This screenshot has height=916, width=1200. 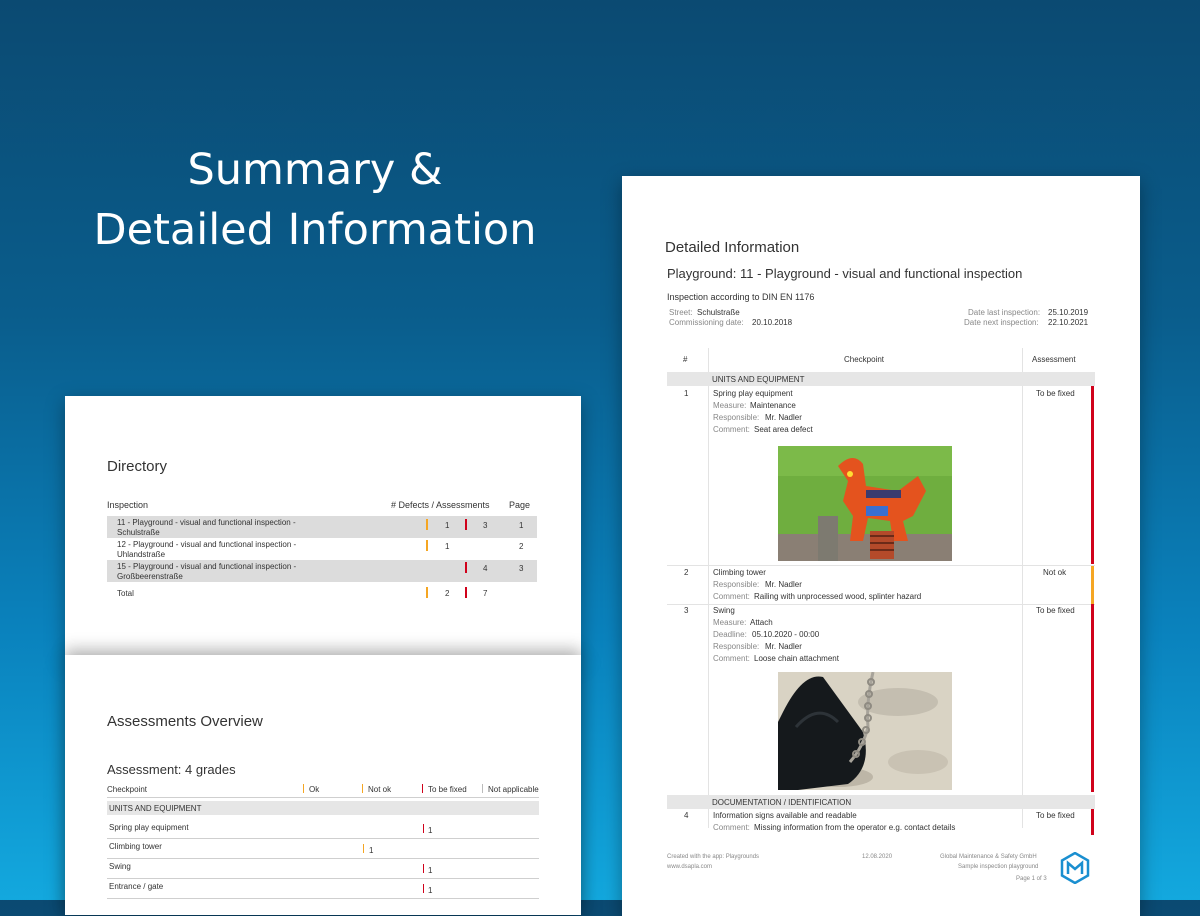 What do you see at coordinates (171, 769) in the screenshot?
I see `overview-subtitle: Assessment: 4 grades` at bounding box center [171, 769].